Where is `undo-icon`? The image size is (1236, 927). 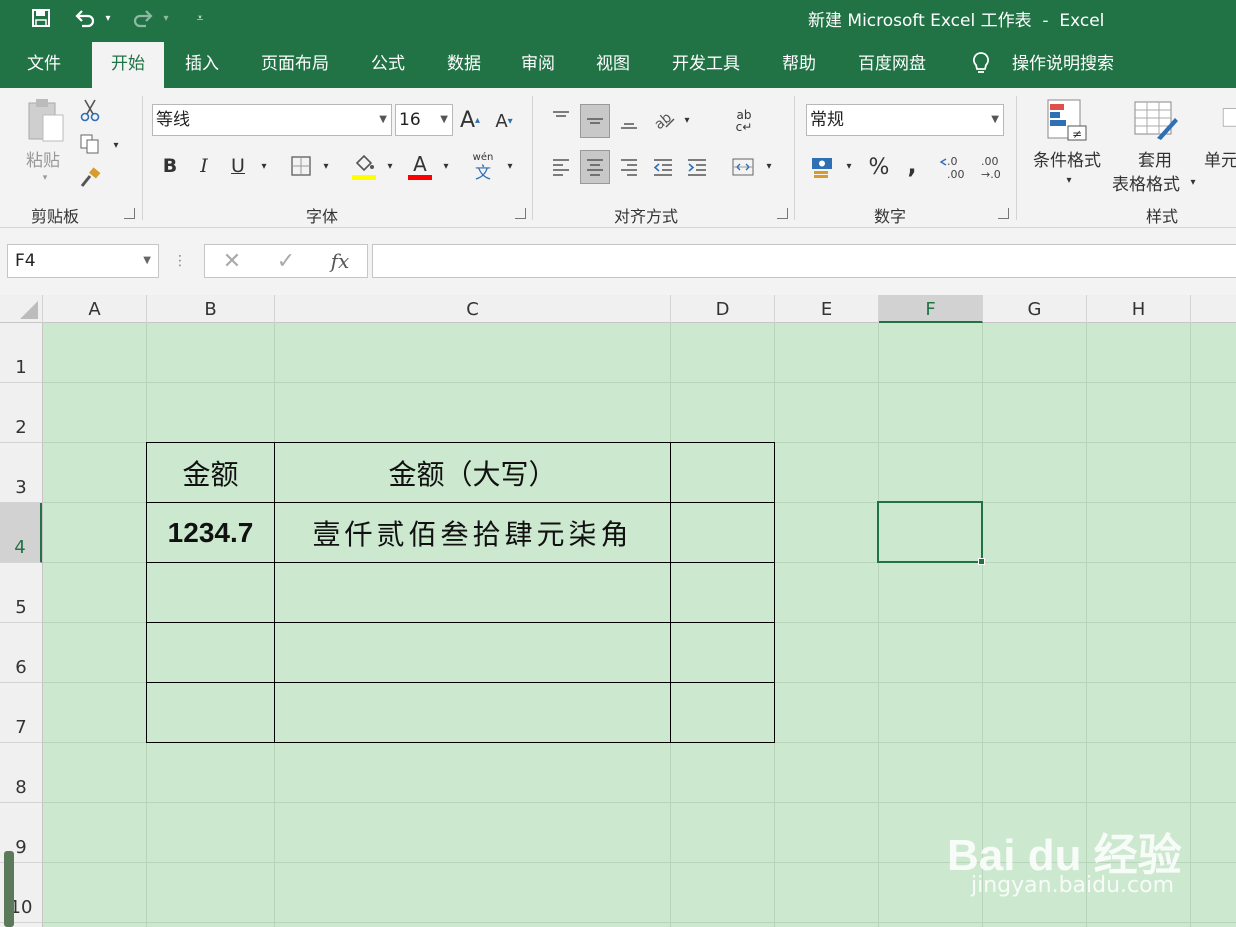
undo-icon is located at coordinates (85, 18).